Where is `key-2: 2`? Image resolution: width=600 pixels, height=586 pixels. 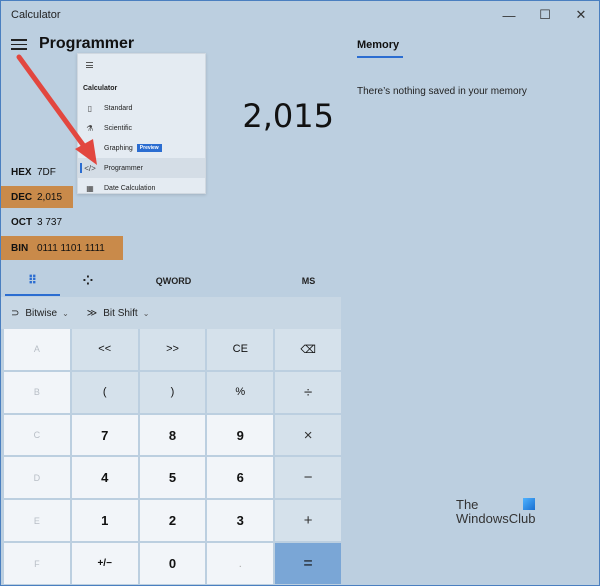 key-2: 2 is located at coordinates (172, 521).